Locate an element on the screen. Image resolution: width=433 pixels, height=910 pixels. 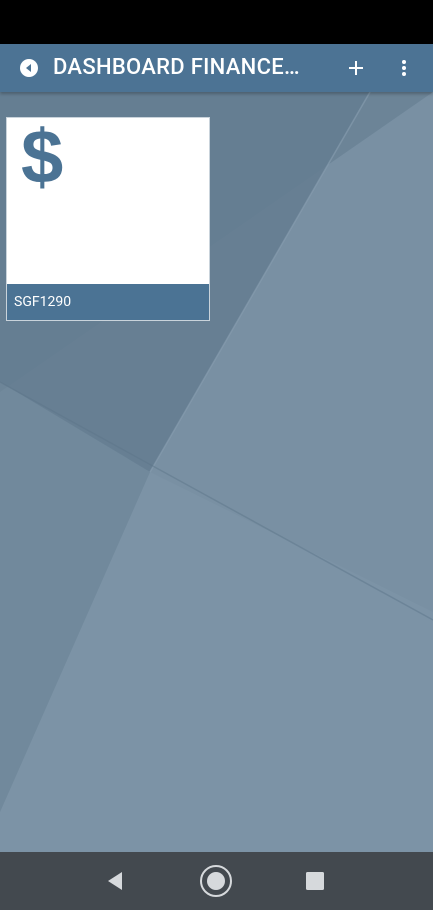
app-bar: DASHBOARD FINANCEIRO is located at coordinates (216, 68).